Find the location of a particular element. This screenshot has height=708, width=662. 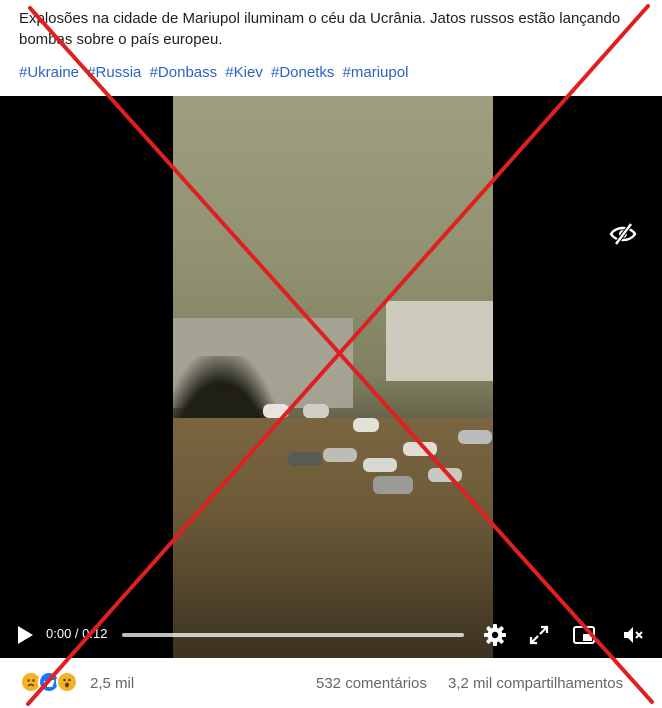

eye-slash-icon is located at coordinates (623, 234).